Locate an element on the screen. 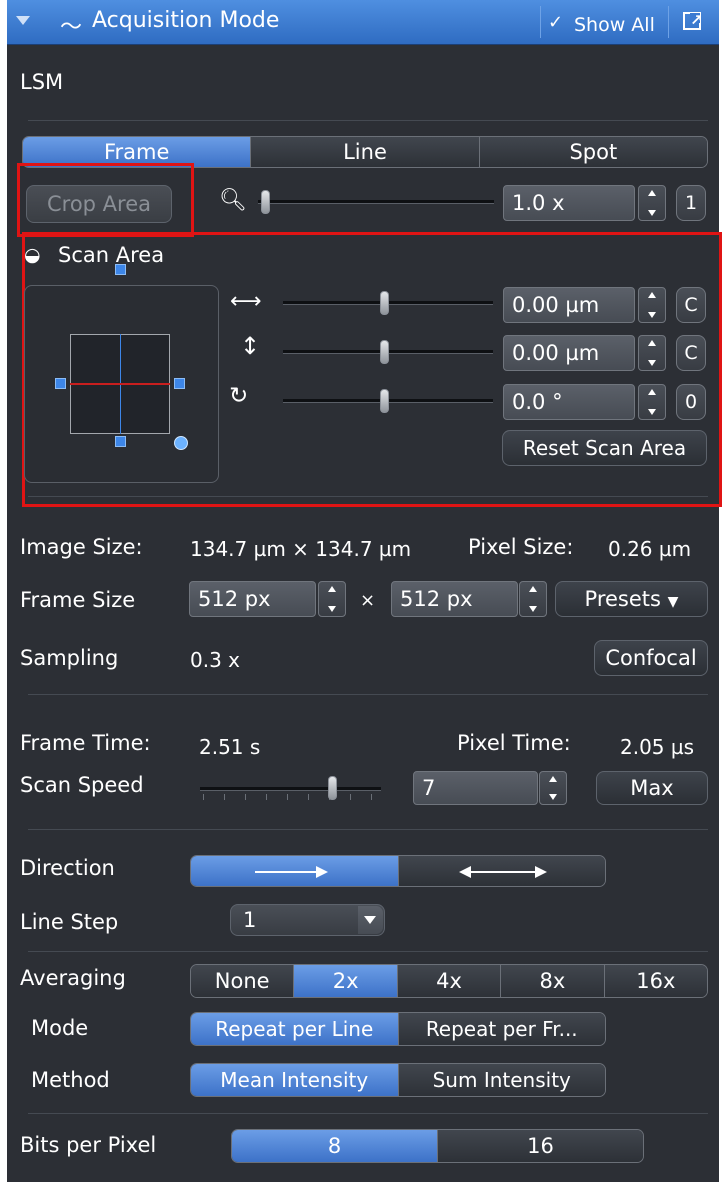 This screenshot has width=726, height=1182. offset-y-reset-button: C is located at coordinates (691, 353).